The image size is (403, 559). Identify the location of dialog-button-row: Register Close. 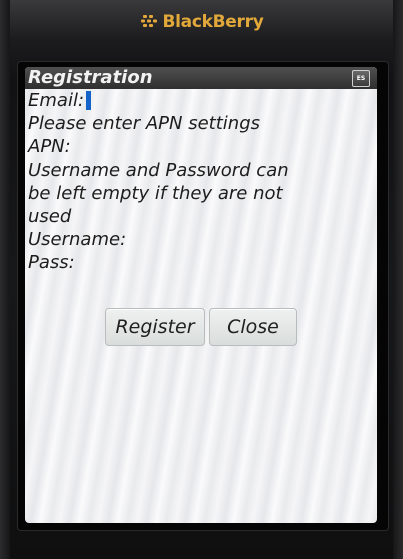
(201, 327).